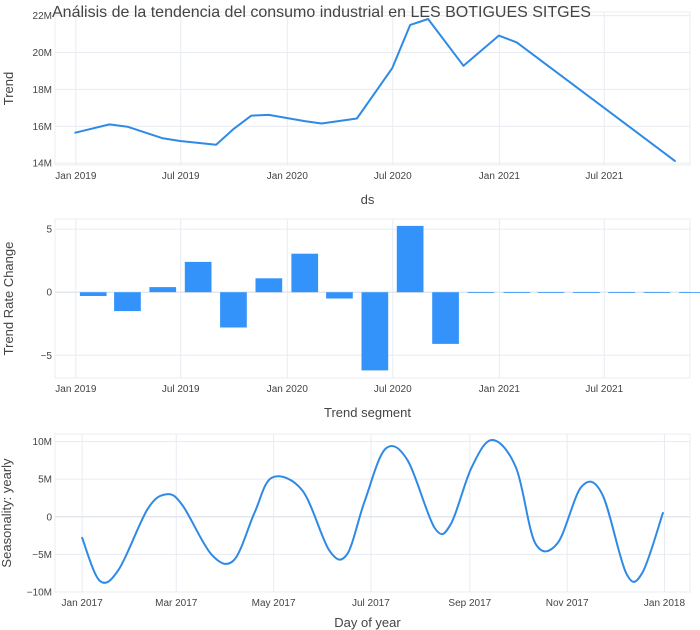 The width and height of the screenshot is (700, 630). I want to click on x-axis-title: Day of year, so click(367, 622).